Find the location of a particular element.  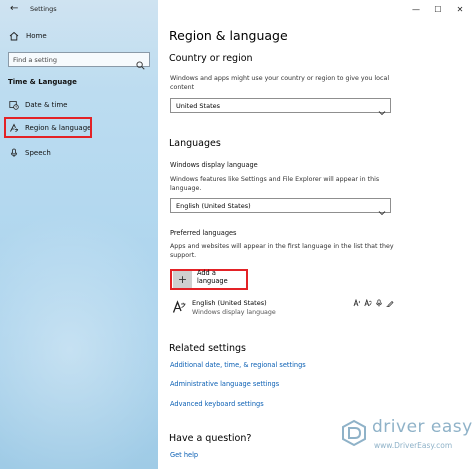

language-name: English (United States) is located at coordinates (229, 303).